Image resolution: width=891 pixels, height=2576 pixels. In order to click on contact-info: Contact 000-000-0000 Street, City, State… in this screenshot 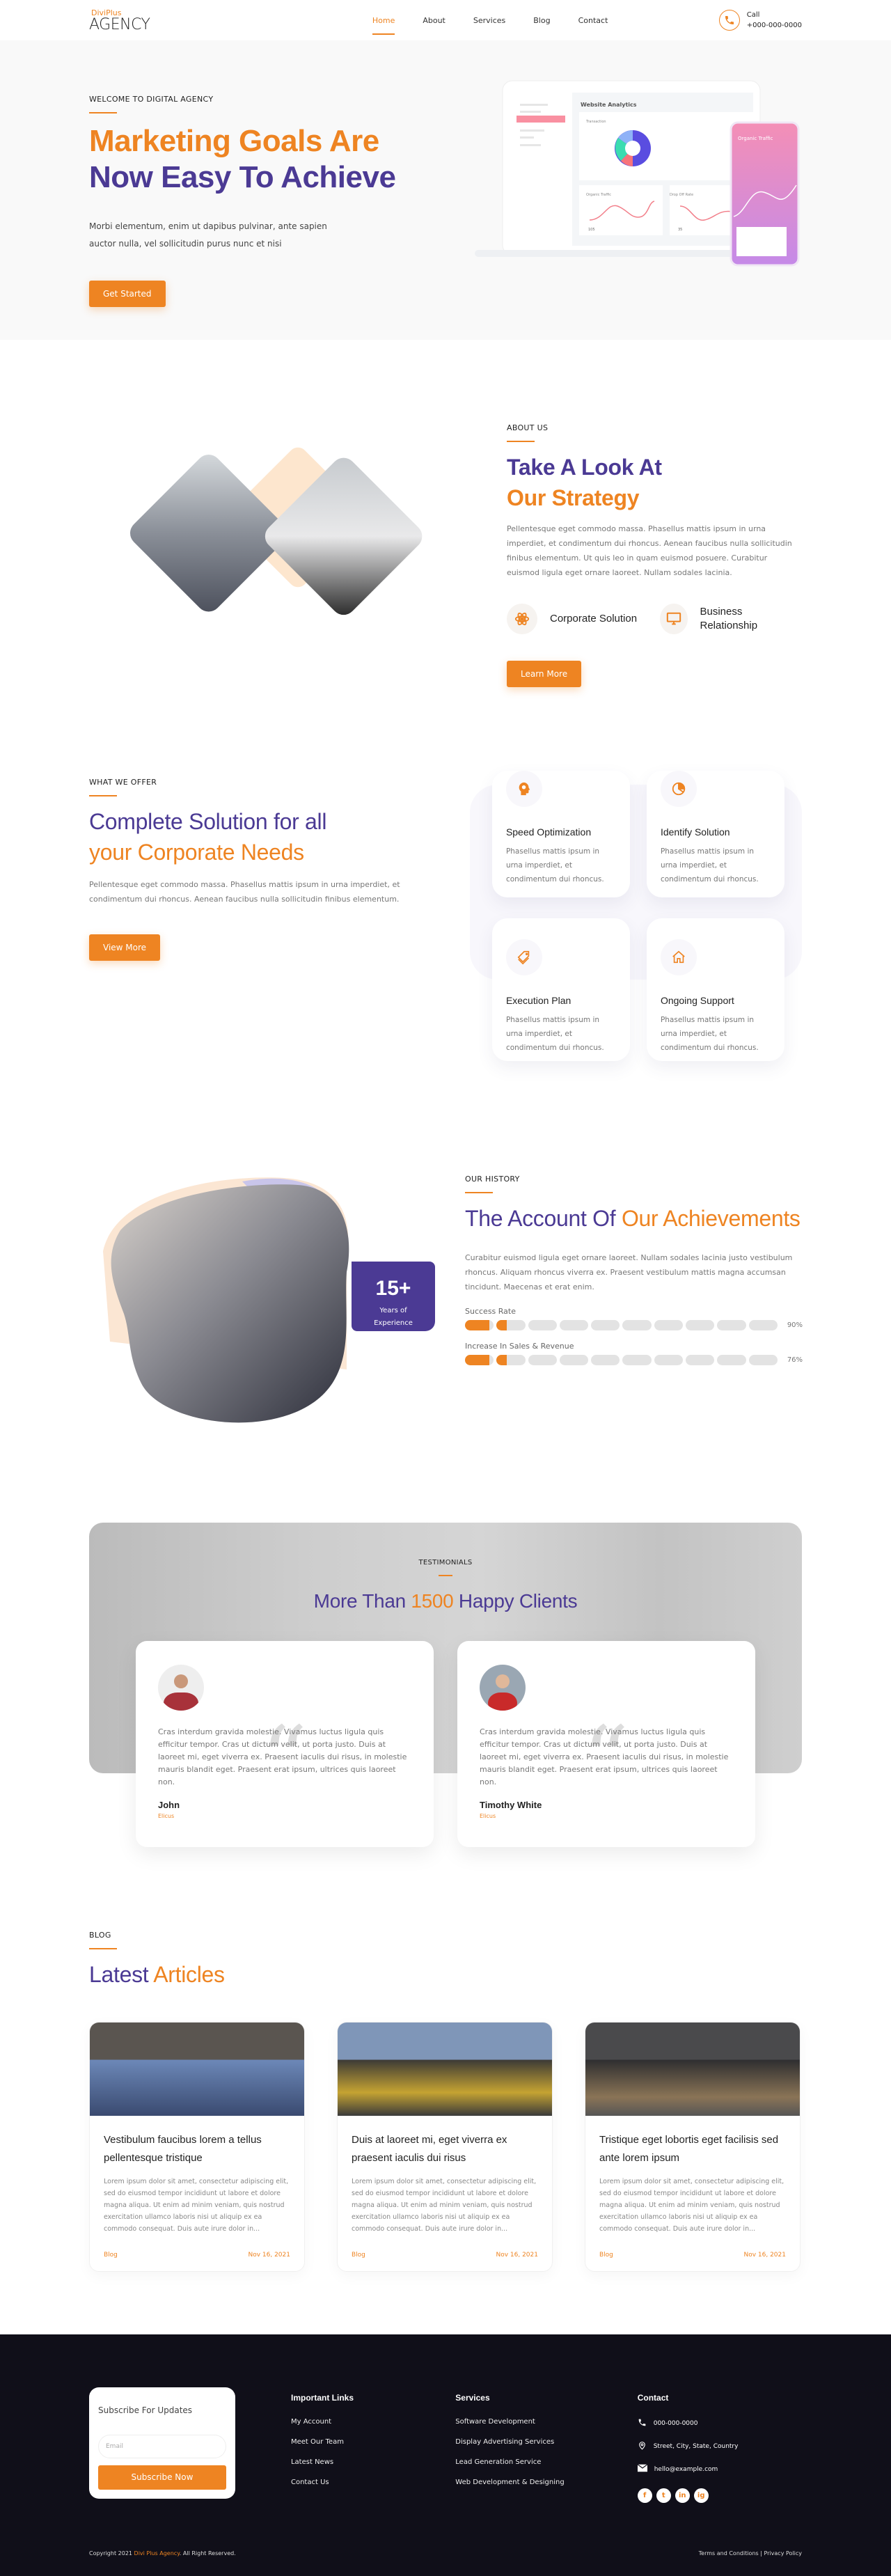, I will do `click(719, 2445)`.